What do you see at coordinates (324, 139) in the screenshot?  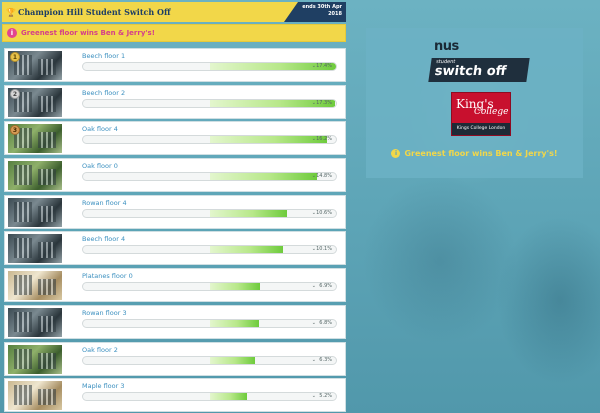 I see `saving-value: 16.2%` at bounding box center [324, 139].